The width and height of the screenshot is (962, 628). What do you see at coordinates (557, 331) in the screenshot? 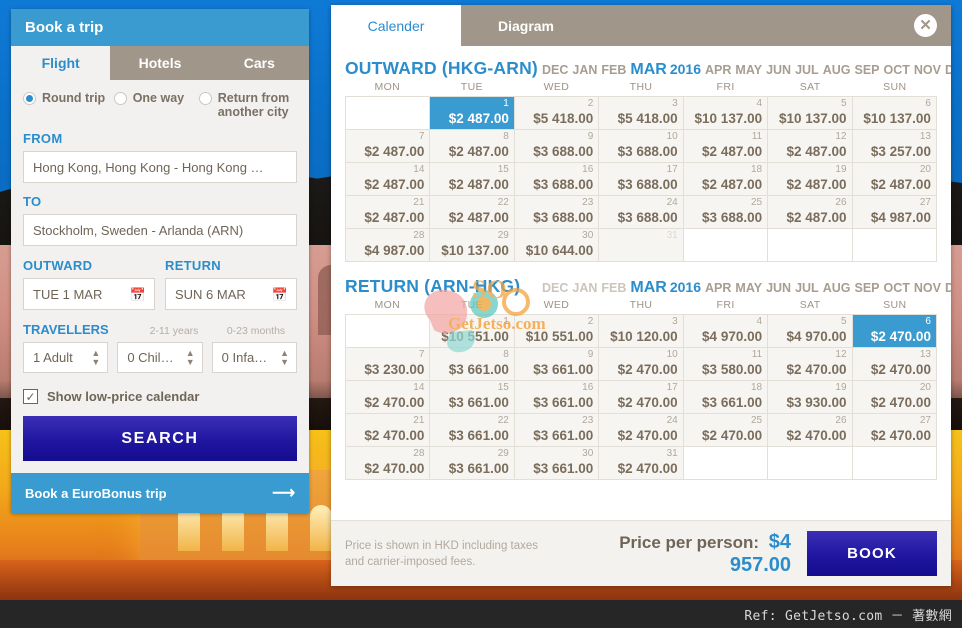
I see `return-day-cell-2: 2 $10 551.00` at bounding box center [557, 331].